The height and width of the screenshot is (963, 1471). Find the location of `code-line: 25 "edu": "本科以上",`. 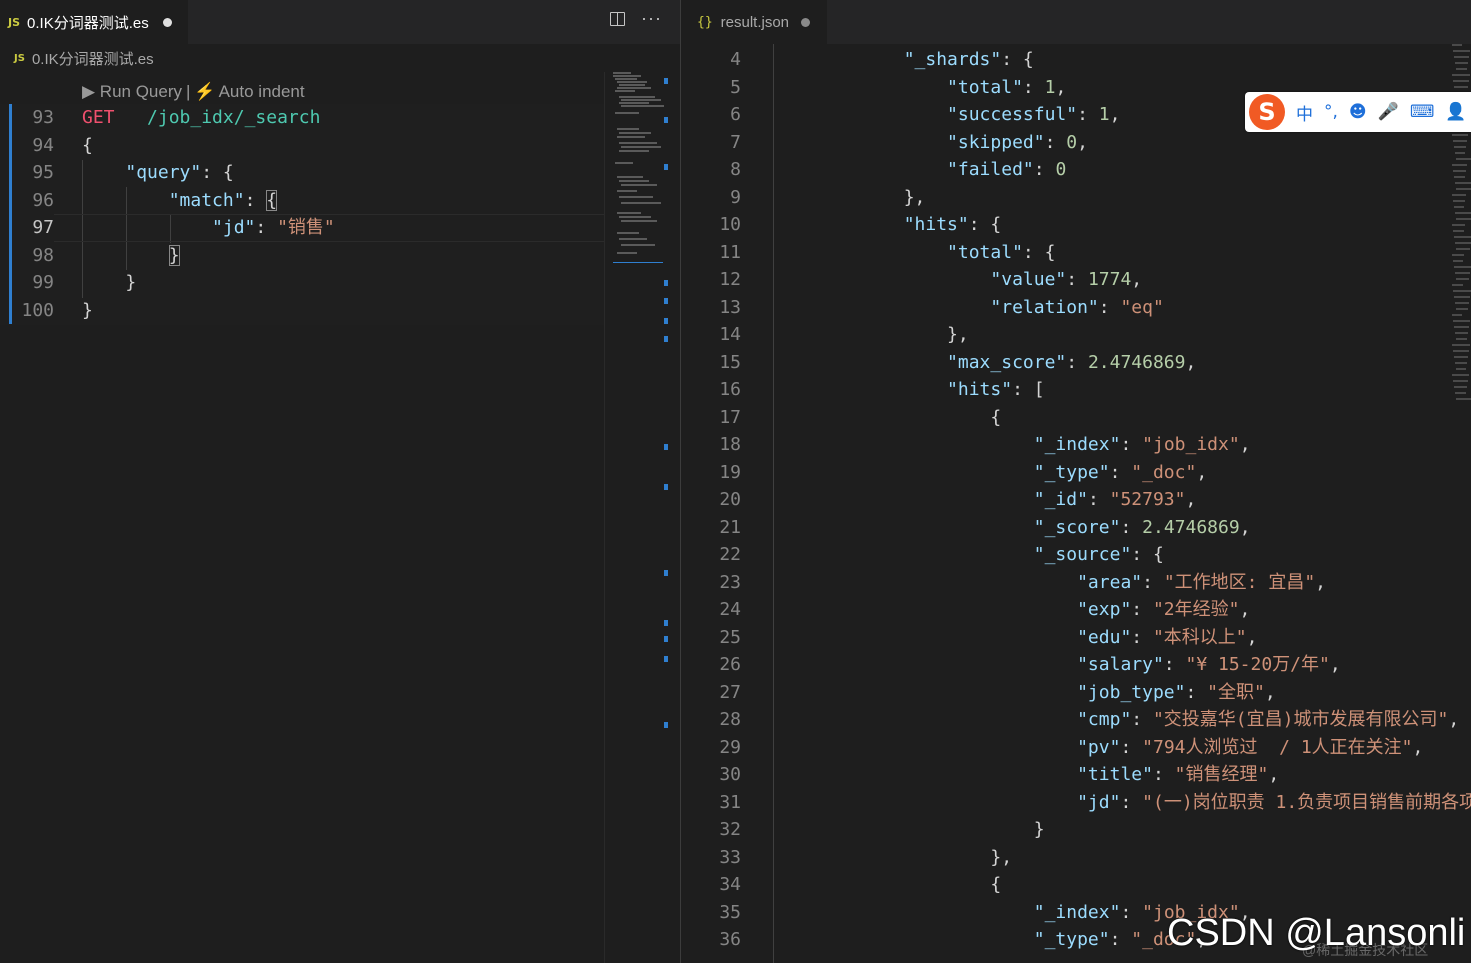

code-line: 25 "edu": "本科以上", is located at coordinates (1066, 638).